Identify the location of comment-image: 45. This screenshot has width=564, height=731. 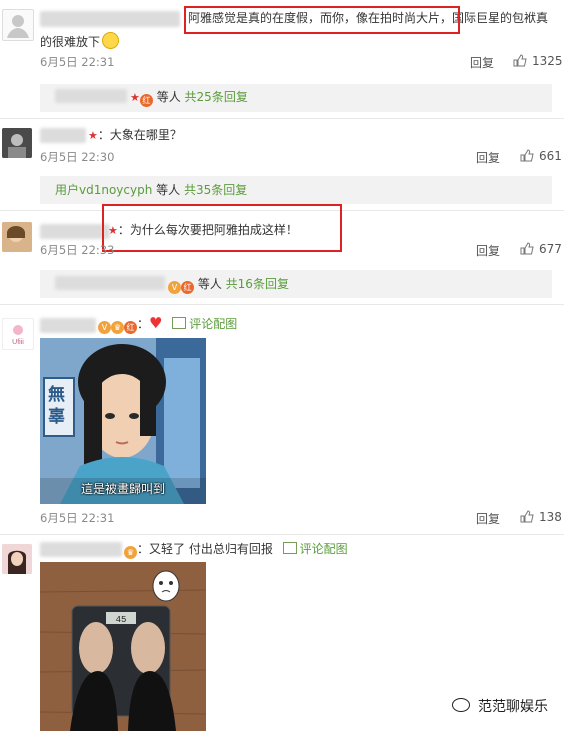
(123, 646).